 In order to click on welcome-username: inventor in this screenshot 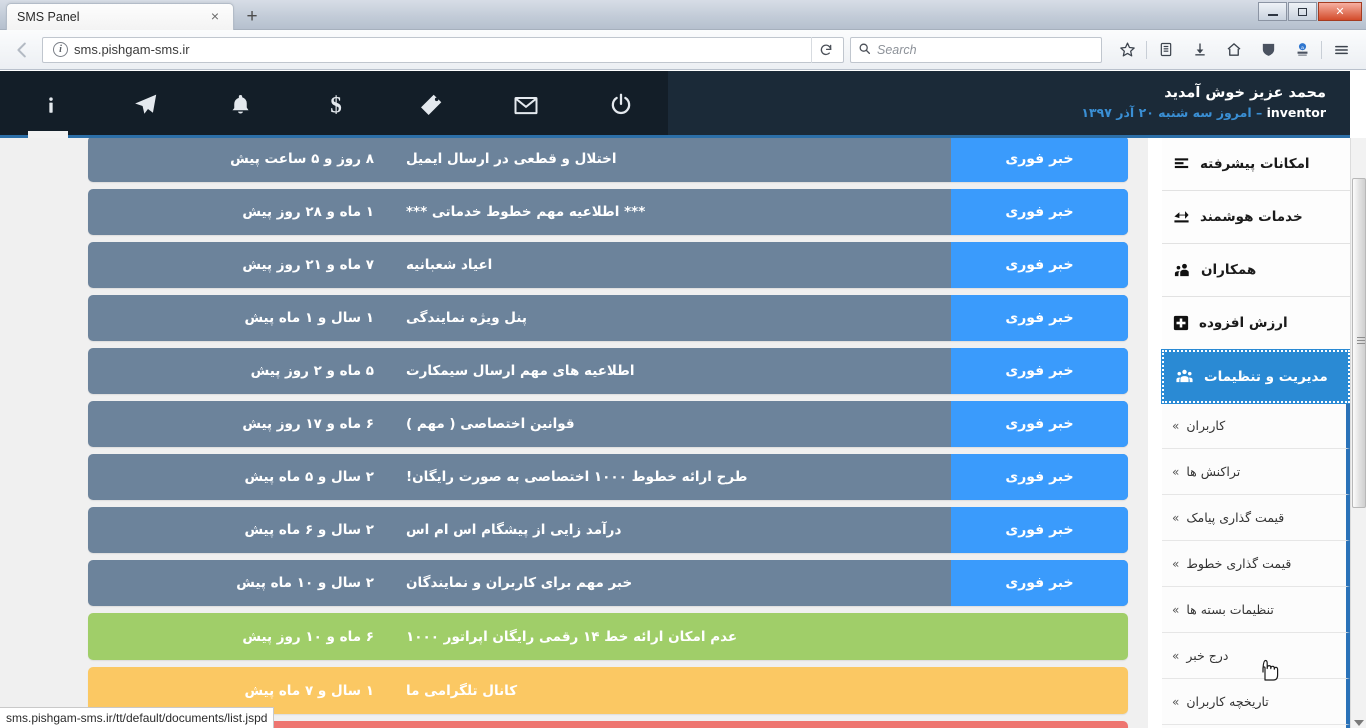, I will do `click(1296, 112)`.